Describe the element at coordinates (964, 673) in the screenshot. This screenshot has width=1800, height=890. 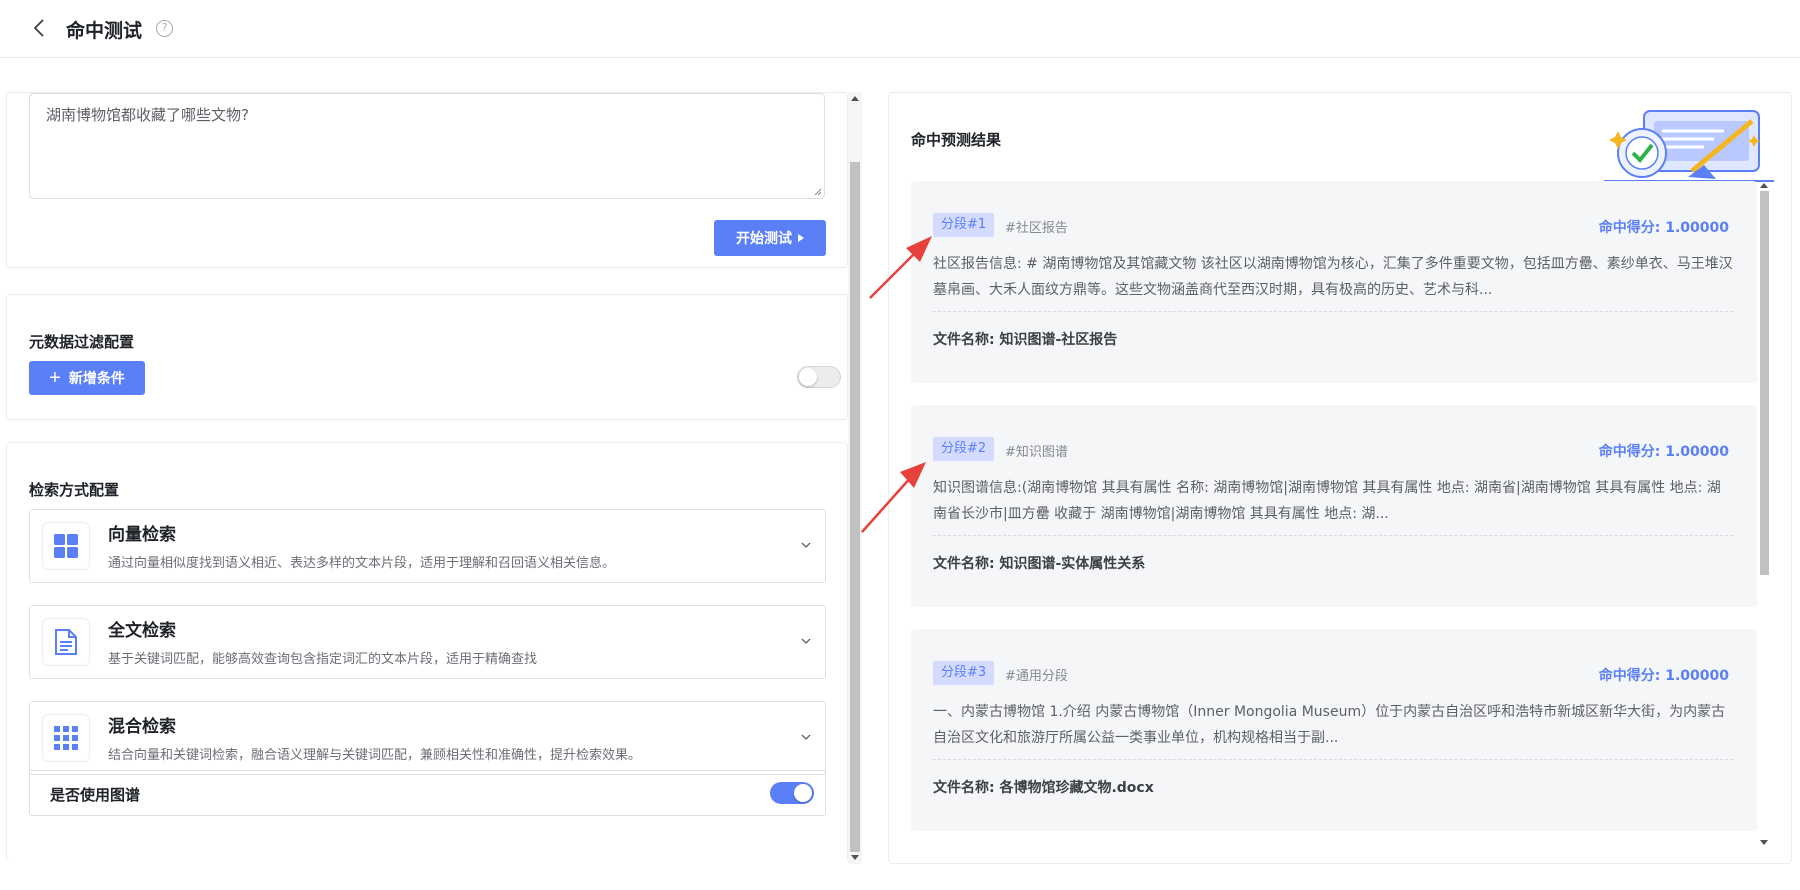
I see `segment-tag: 分段#3` at that location.